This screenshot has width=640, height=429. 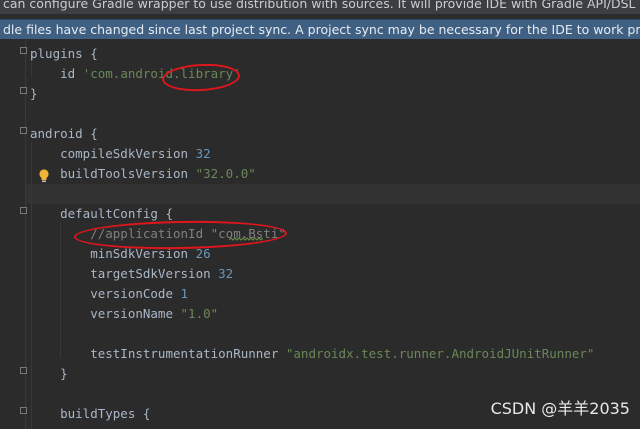 I want to click on code-line: plugins {, so click(x=64, y=54).